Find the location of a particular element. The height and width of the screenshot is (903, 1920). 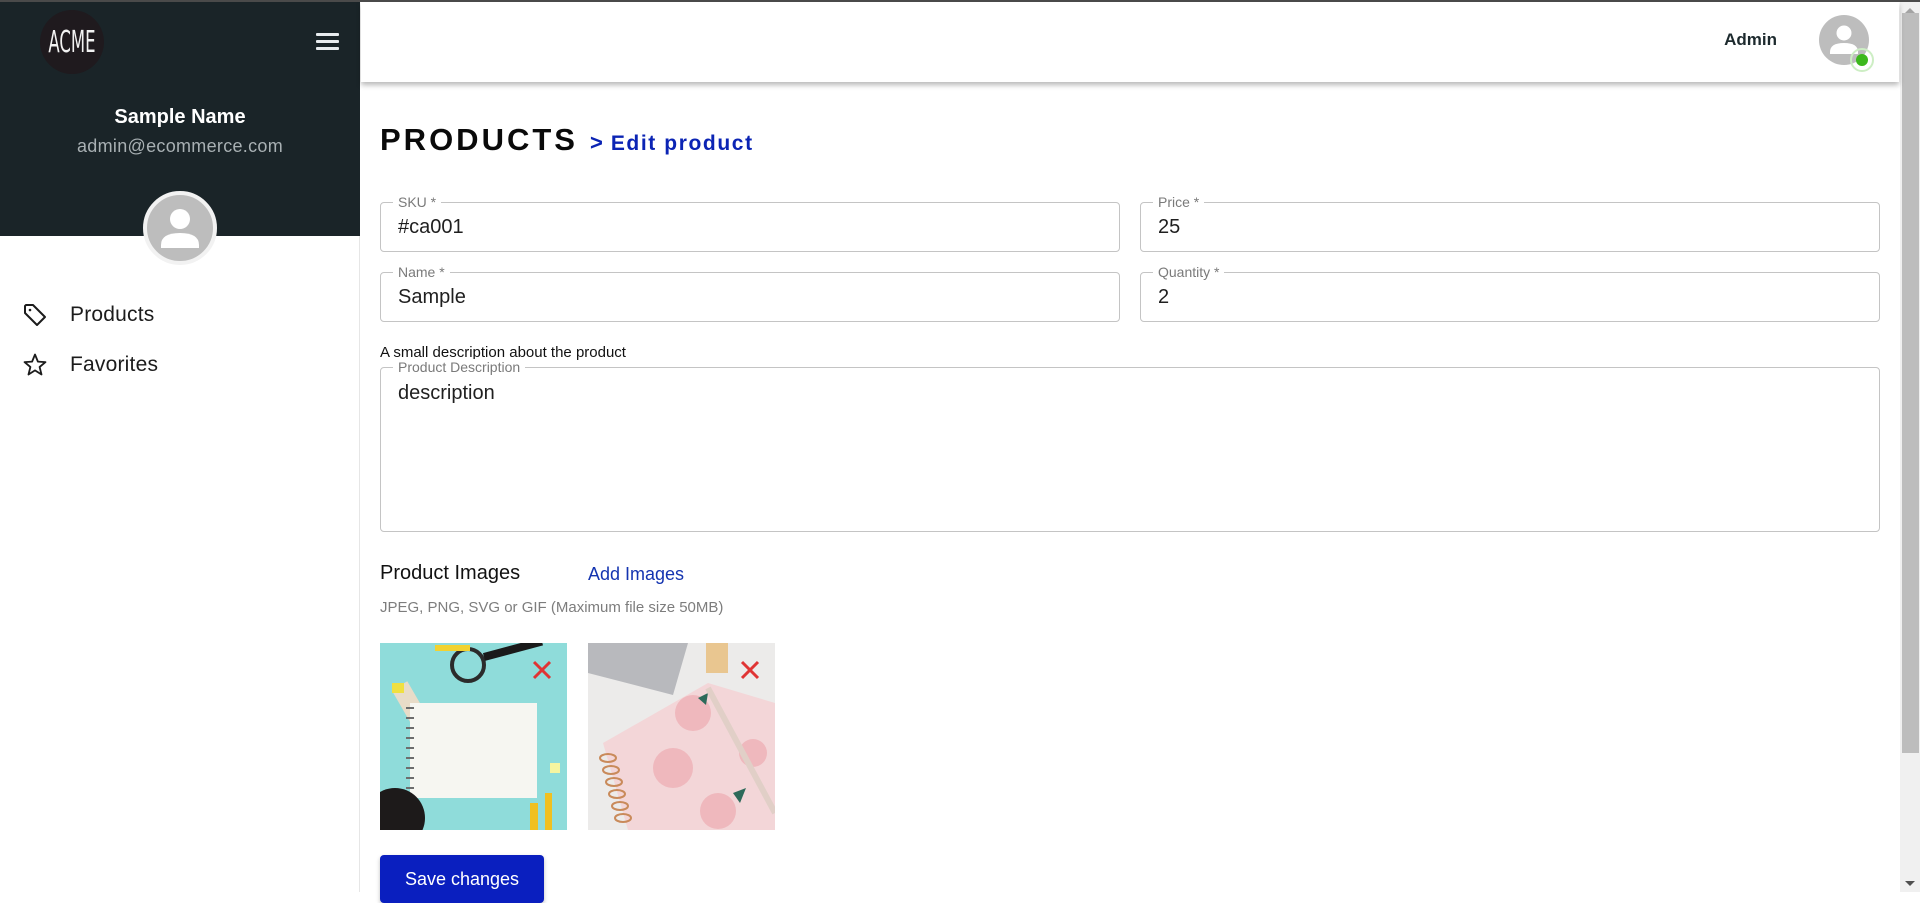

breadcrumb: PRODUCTS > Edit product is located at coordinates (567, 140).